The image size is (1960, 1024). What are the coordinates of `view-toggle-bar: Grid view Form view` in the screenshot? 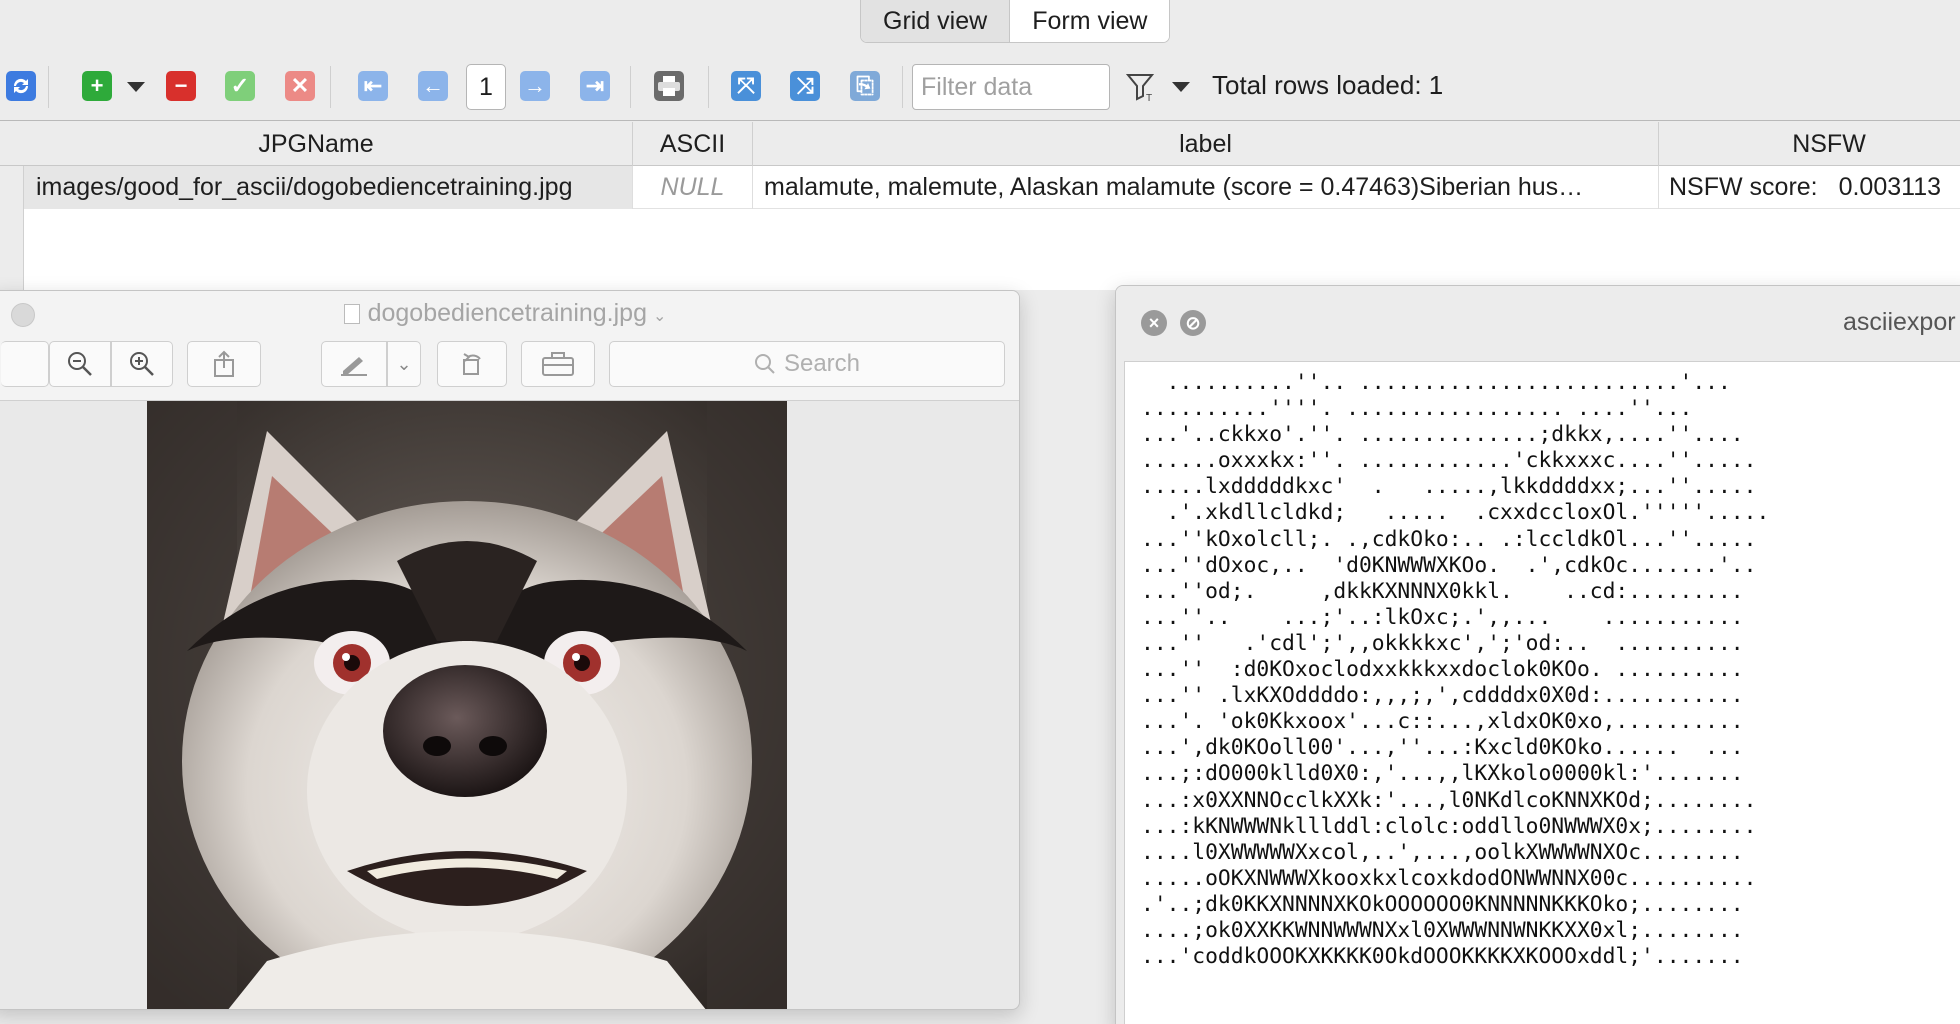 It's located at (980, 26).